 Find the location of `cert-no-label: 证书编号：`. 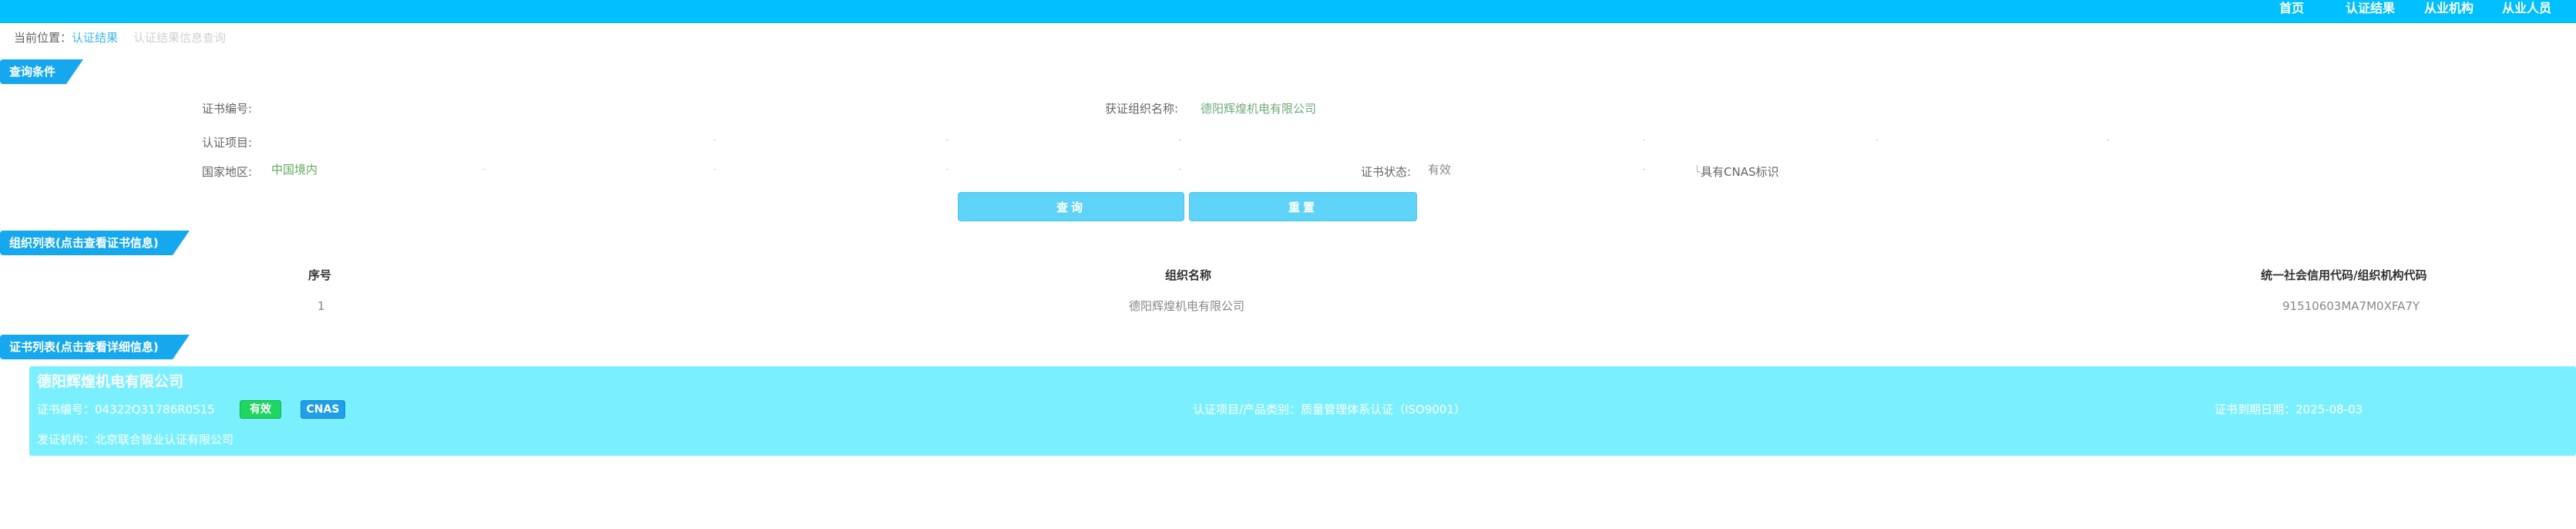

cert-no-label: 证书编号： is located at coordinates (66, 409).